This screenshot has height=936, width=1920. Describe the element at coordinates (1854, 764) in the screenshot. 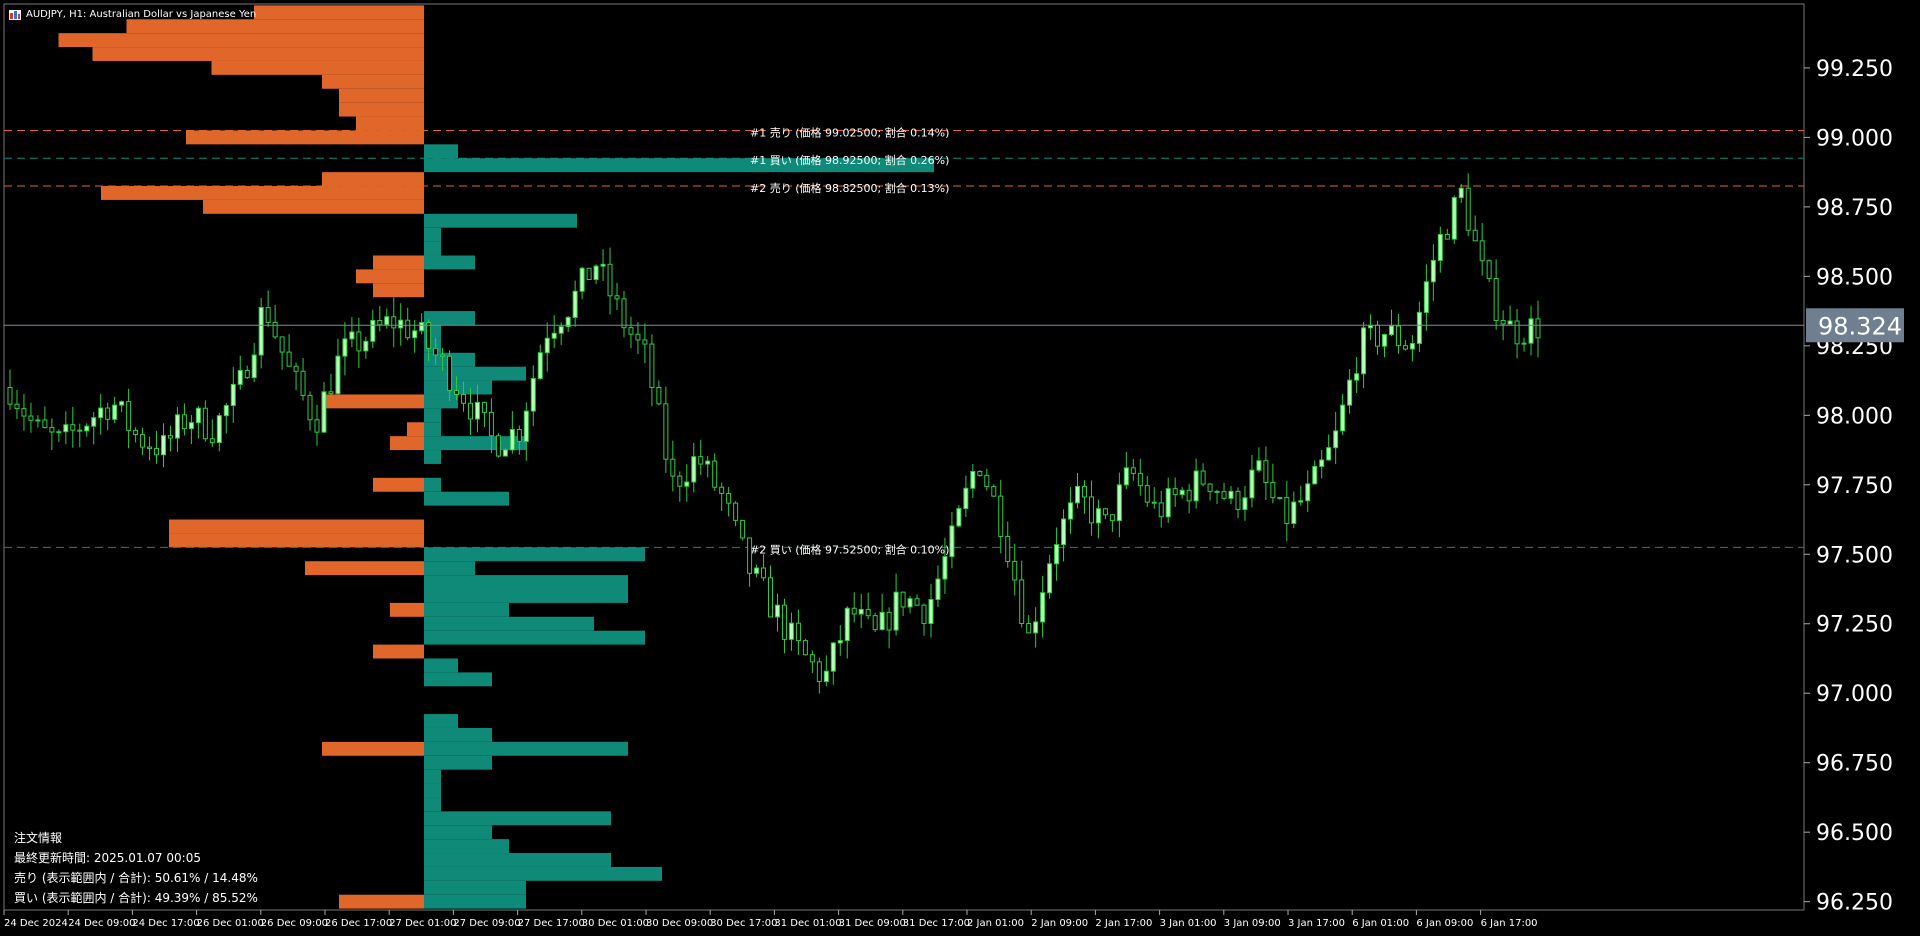

I see `y-tick-label: 96.750` at that location.